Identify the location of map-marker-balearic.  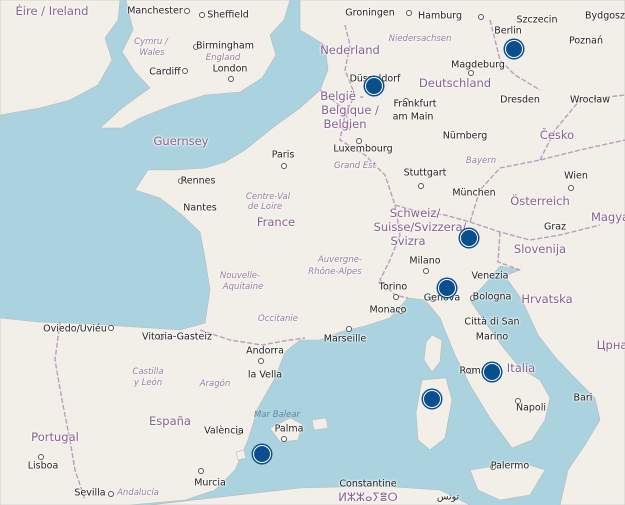
(262, 454).